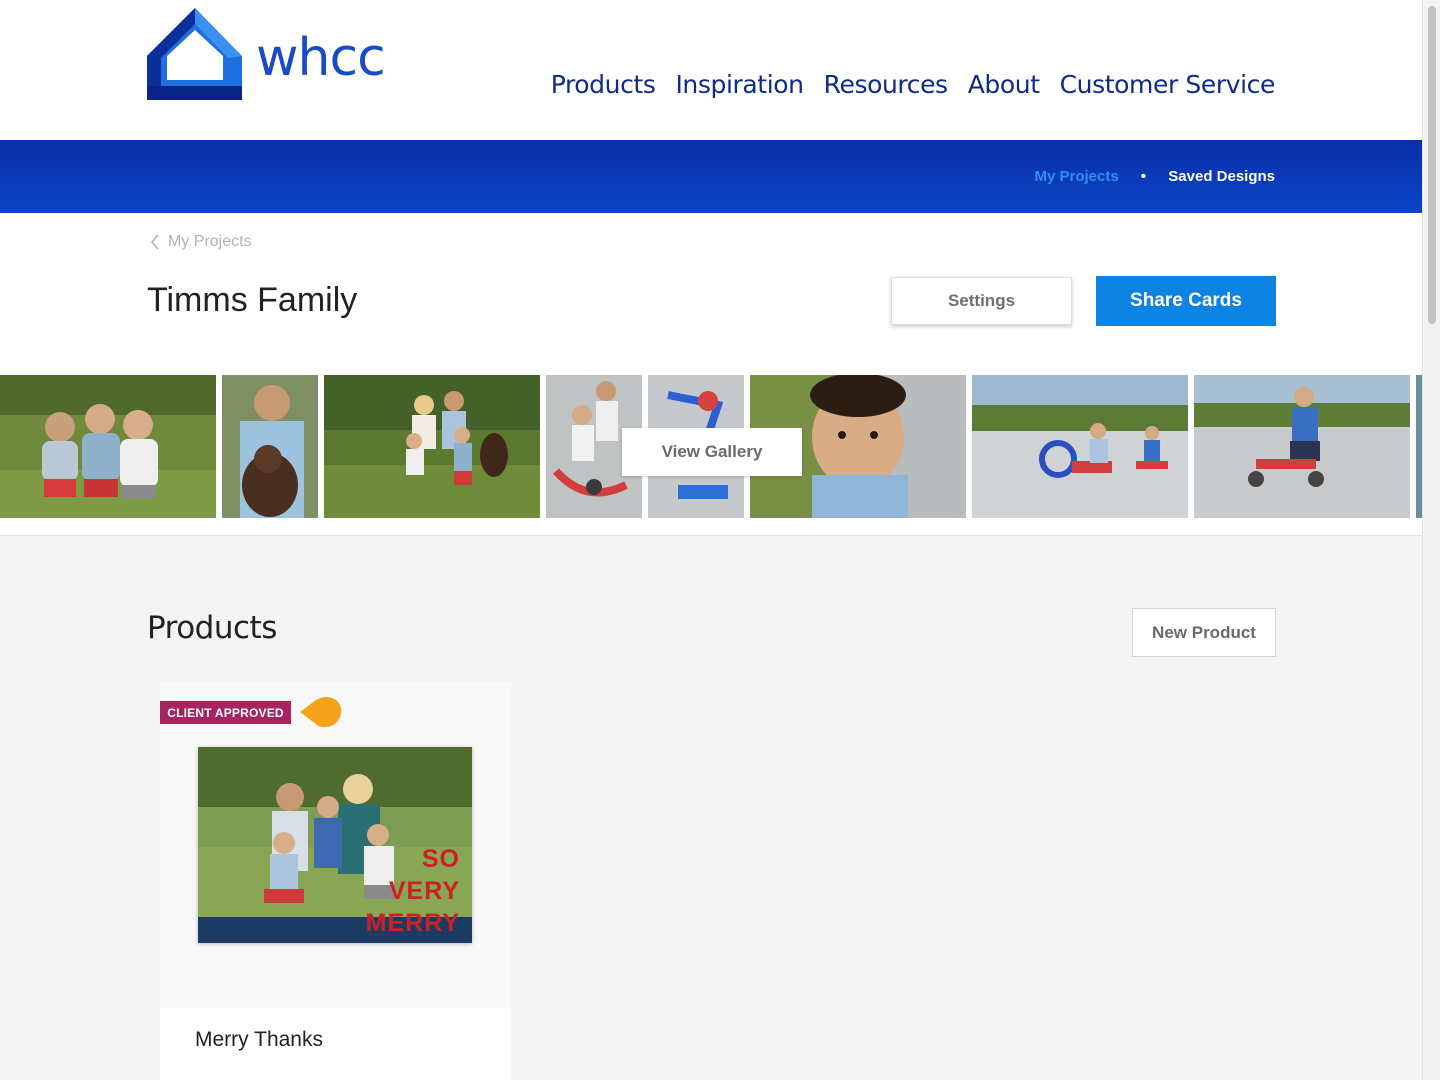 The height and width of the screenshot is (1080, 1440). I want to click on product-card-title: Merry Thanks, so click(259, 1040).